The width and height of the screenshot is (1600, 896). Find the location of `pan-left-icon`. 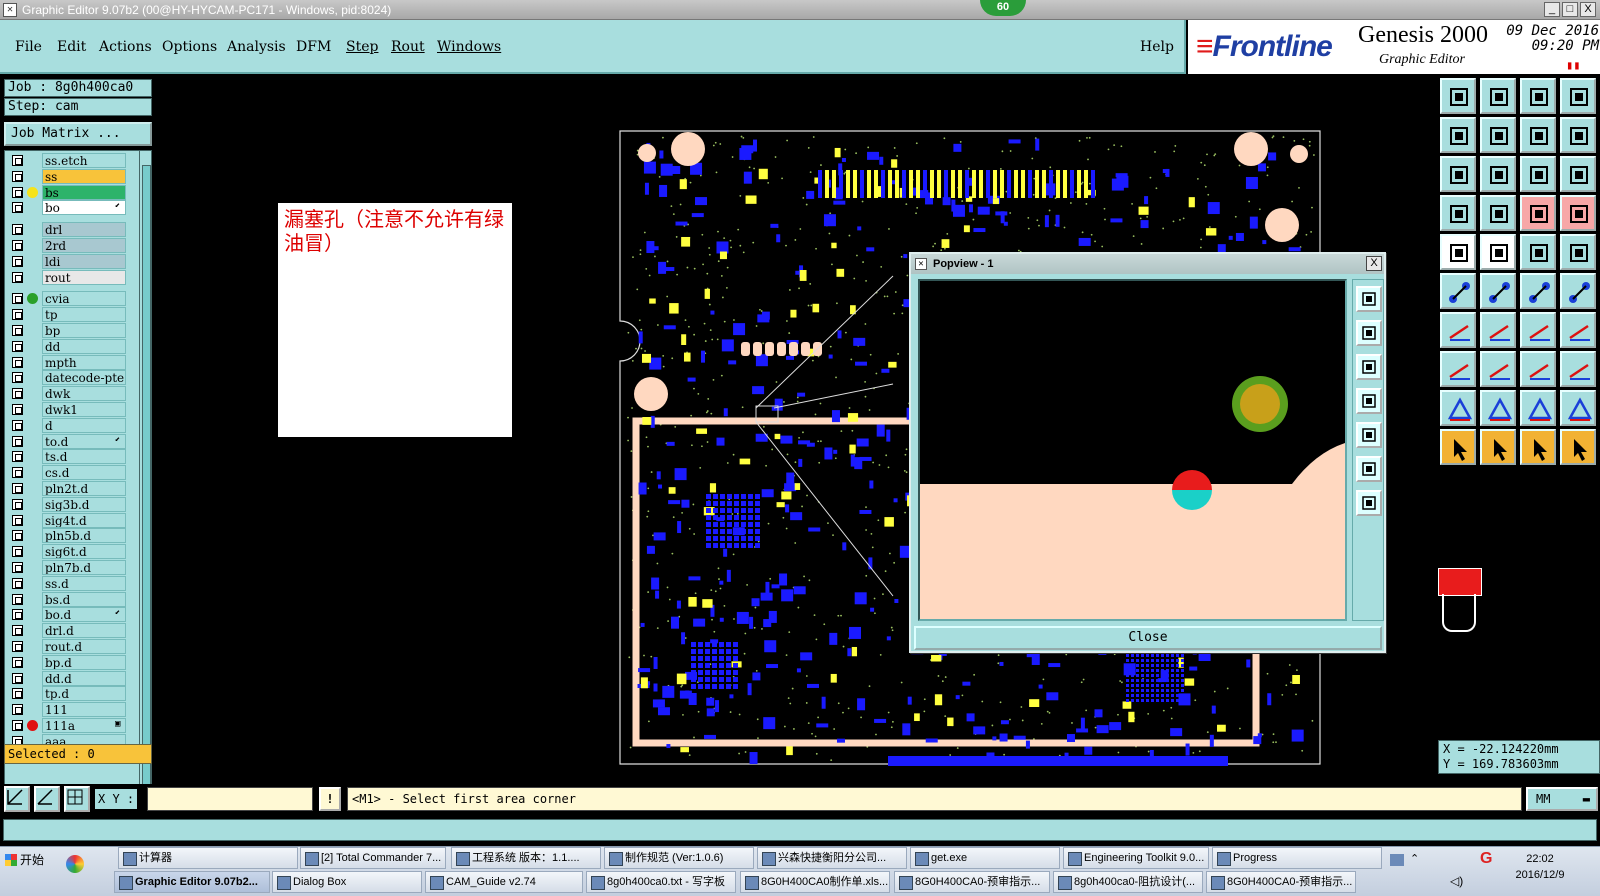

pan-left-icon is located at coordinates (1369, 401).